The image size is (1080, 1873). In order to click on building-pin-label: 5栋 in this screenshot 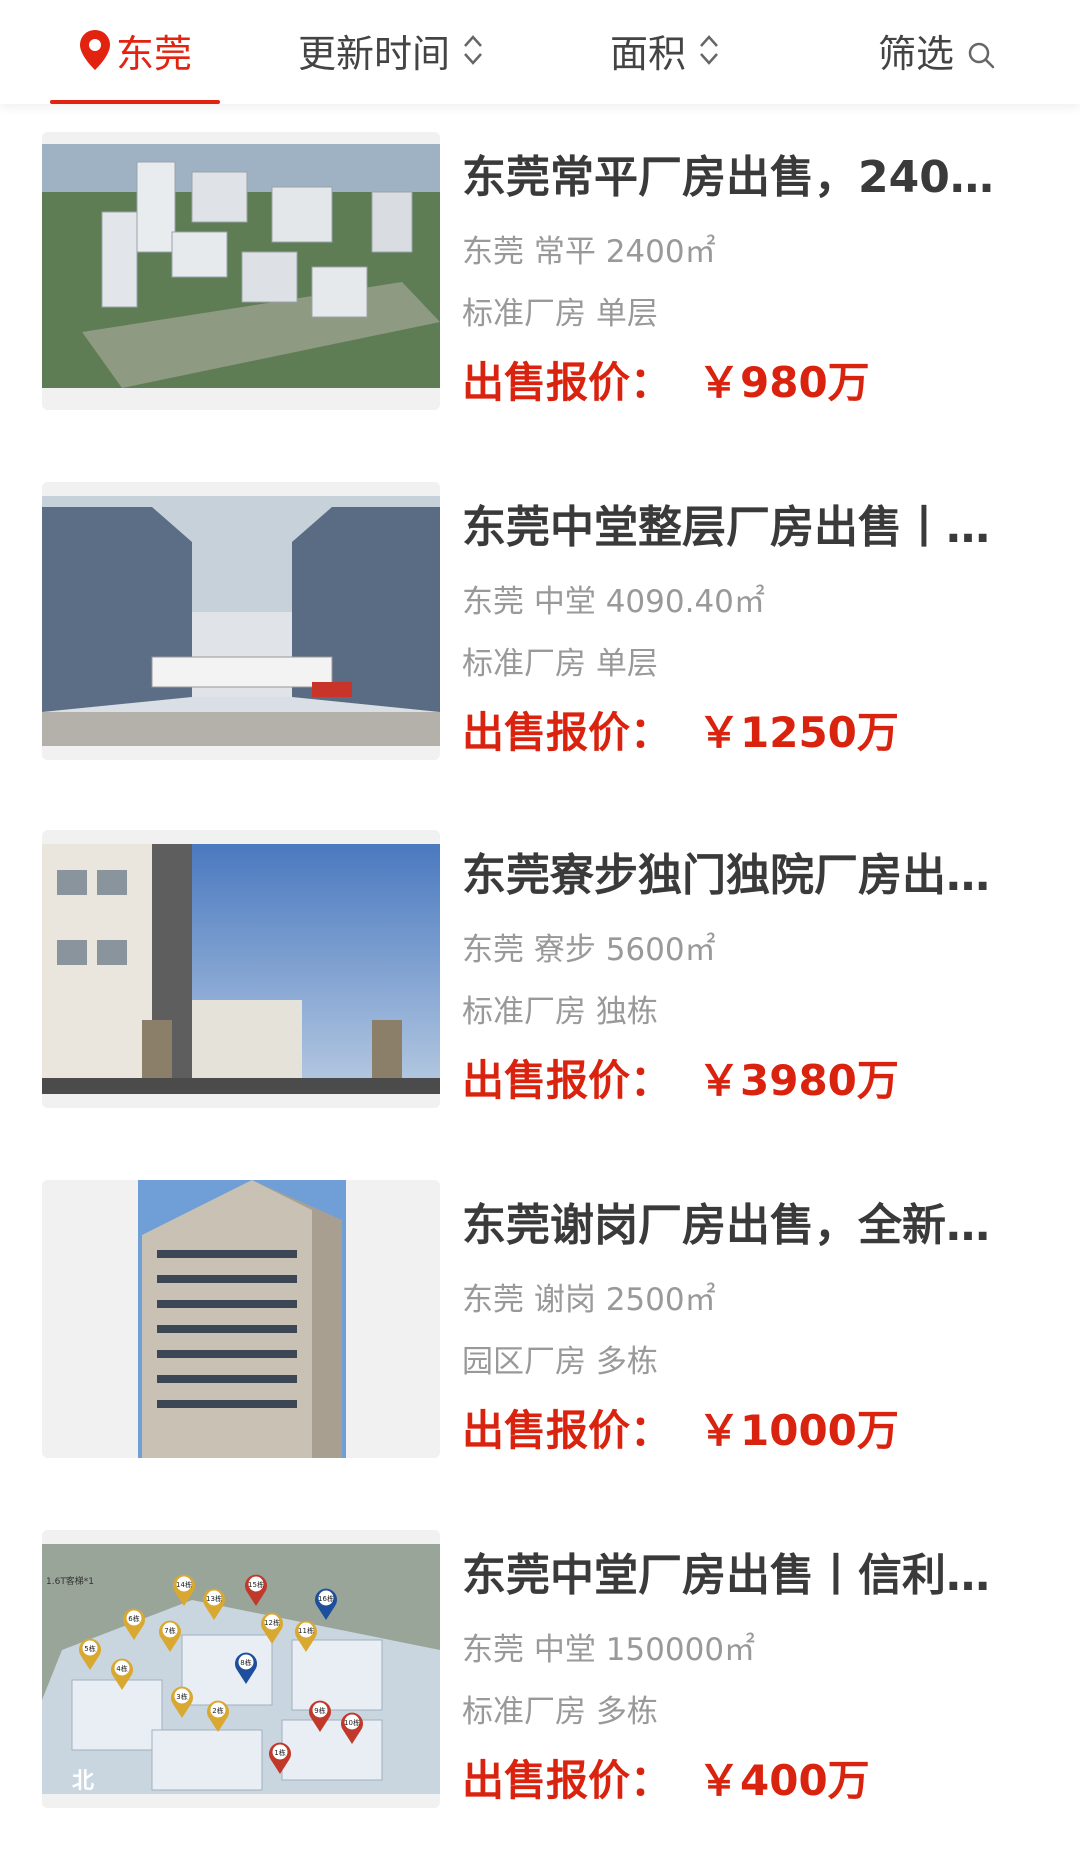, I will do `click(89, 1648)`.